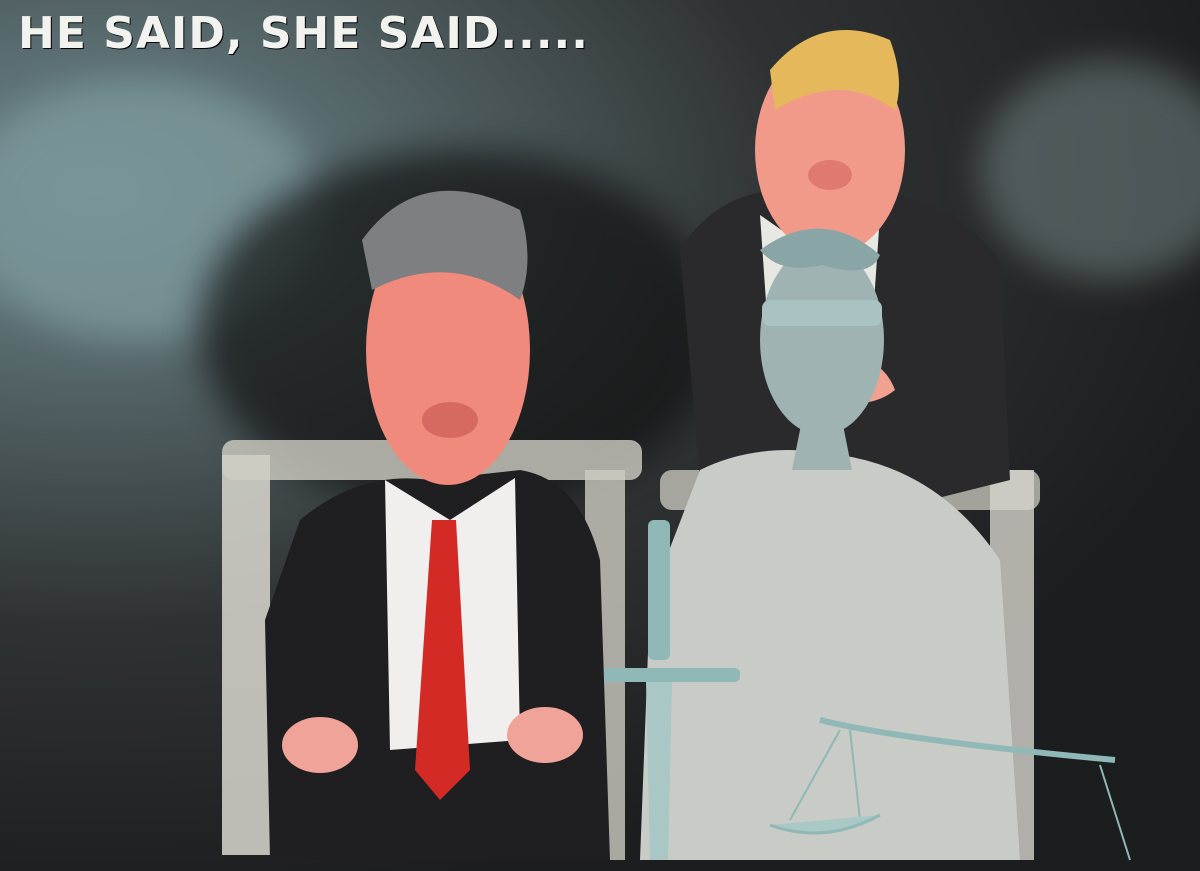  What do you see at coordinates (822, 313) in the screenshot?
I see `blindfold` at bounding box center [822, 313].